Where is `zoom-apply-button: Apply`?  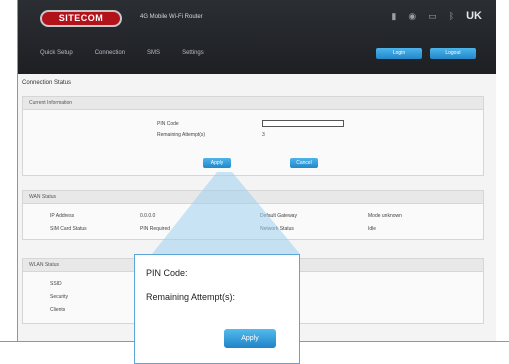
zoom-apply-button: Apply is located at coordinates (250, 338).